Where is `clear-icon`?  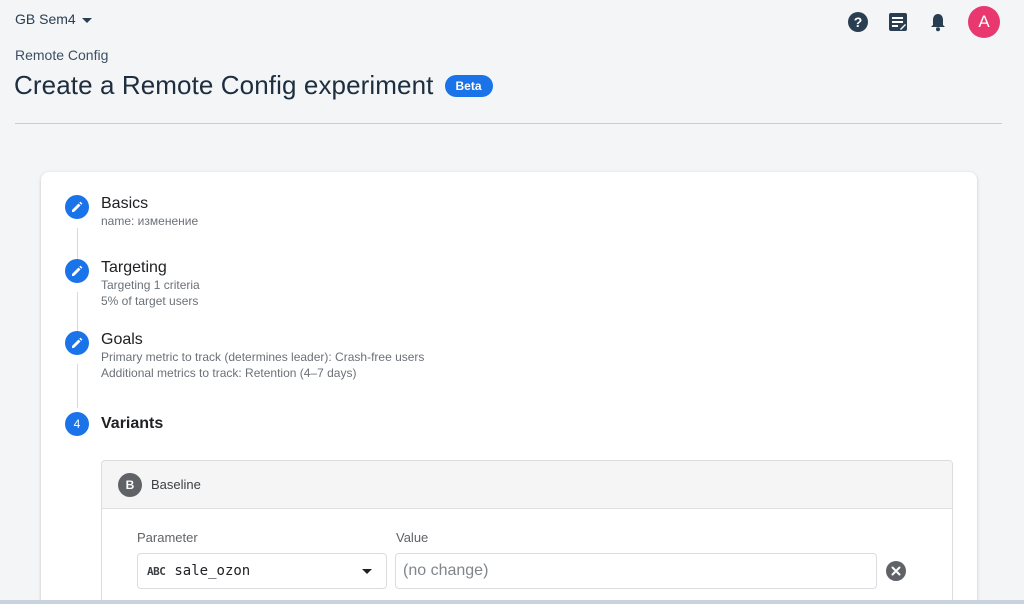 clear-icon is located at coordinates (896, 571).